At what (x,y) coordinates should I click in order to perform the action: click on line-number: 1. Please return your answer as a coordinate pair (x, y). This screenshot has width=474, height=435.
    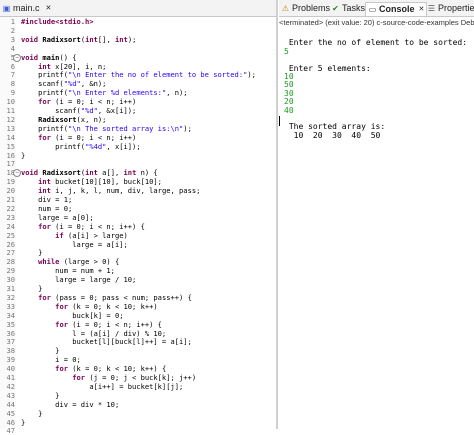
    Looking at the image, I should click on (12, 21).